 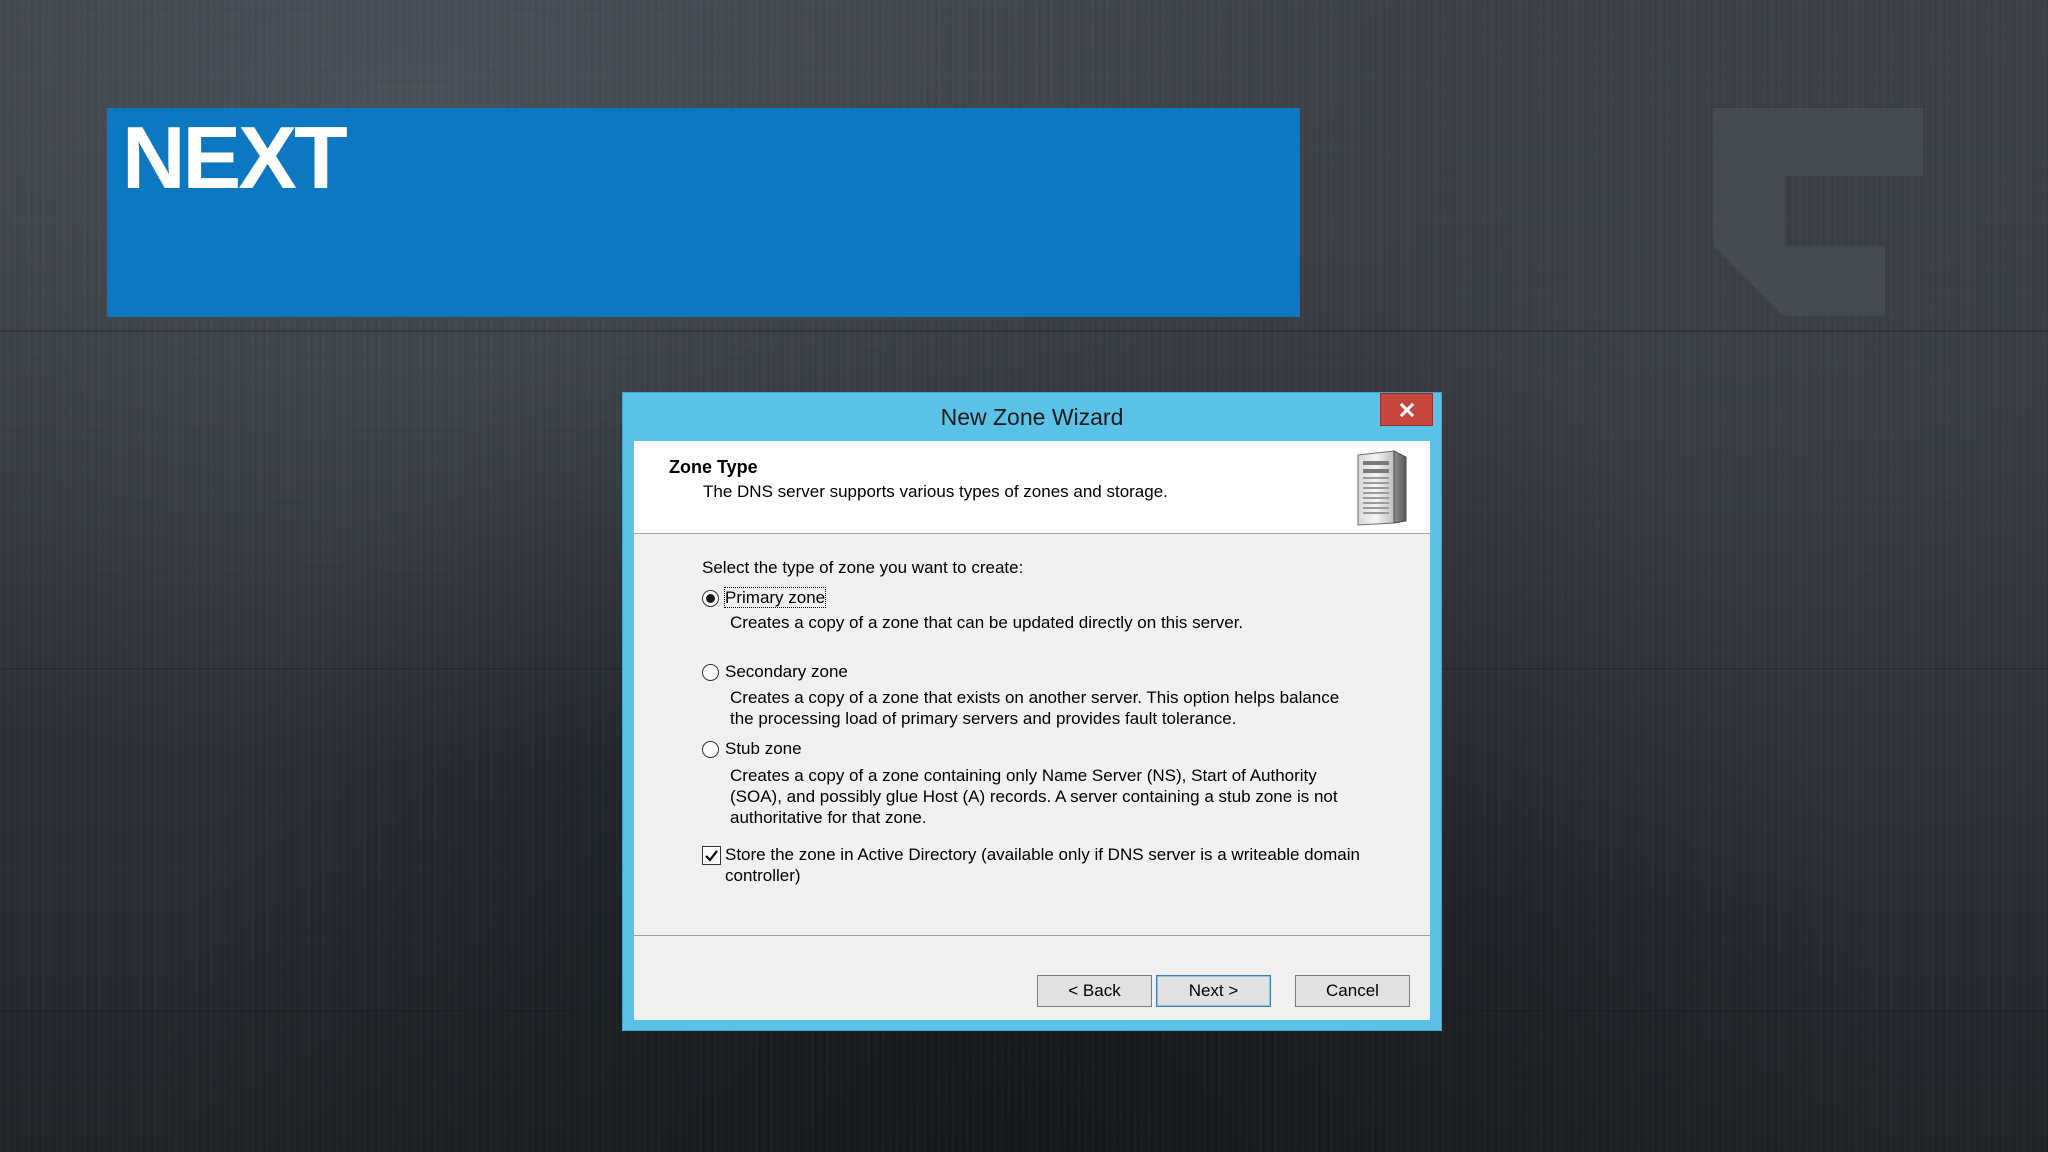 What do you see at coordinates (710, 672) in the screenshot?
I see `secondary-zone-radio` at bounding box center [710, 672].